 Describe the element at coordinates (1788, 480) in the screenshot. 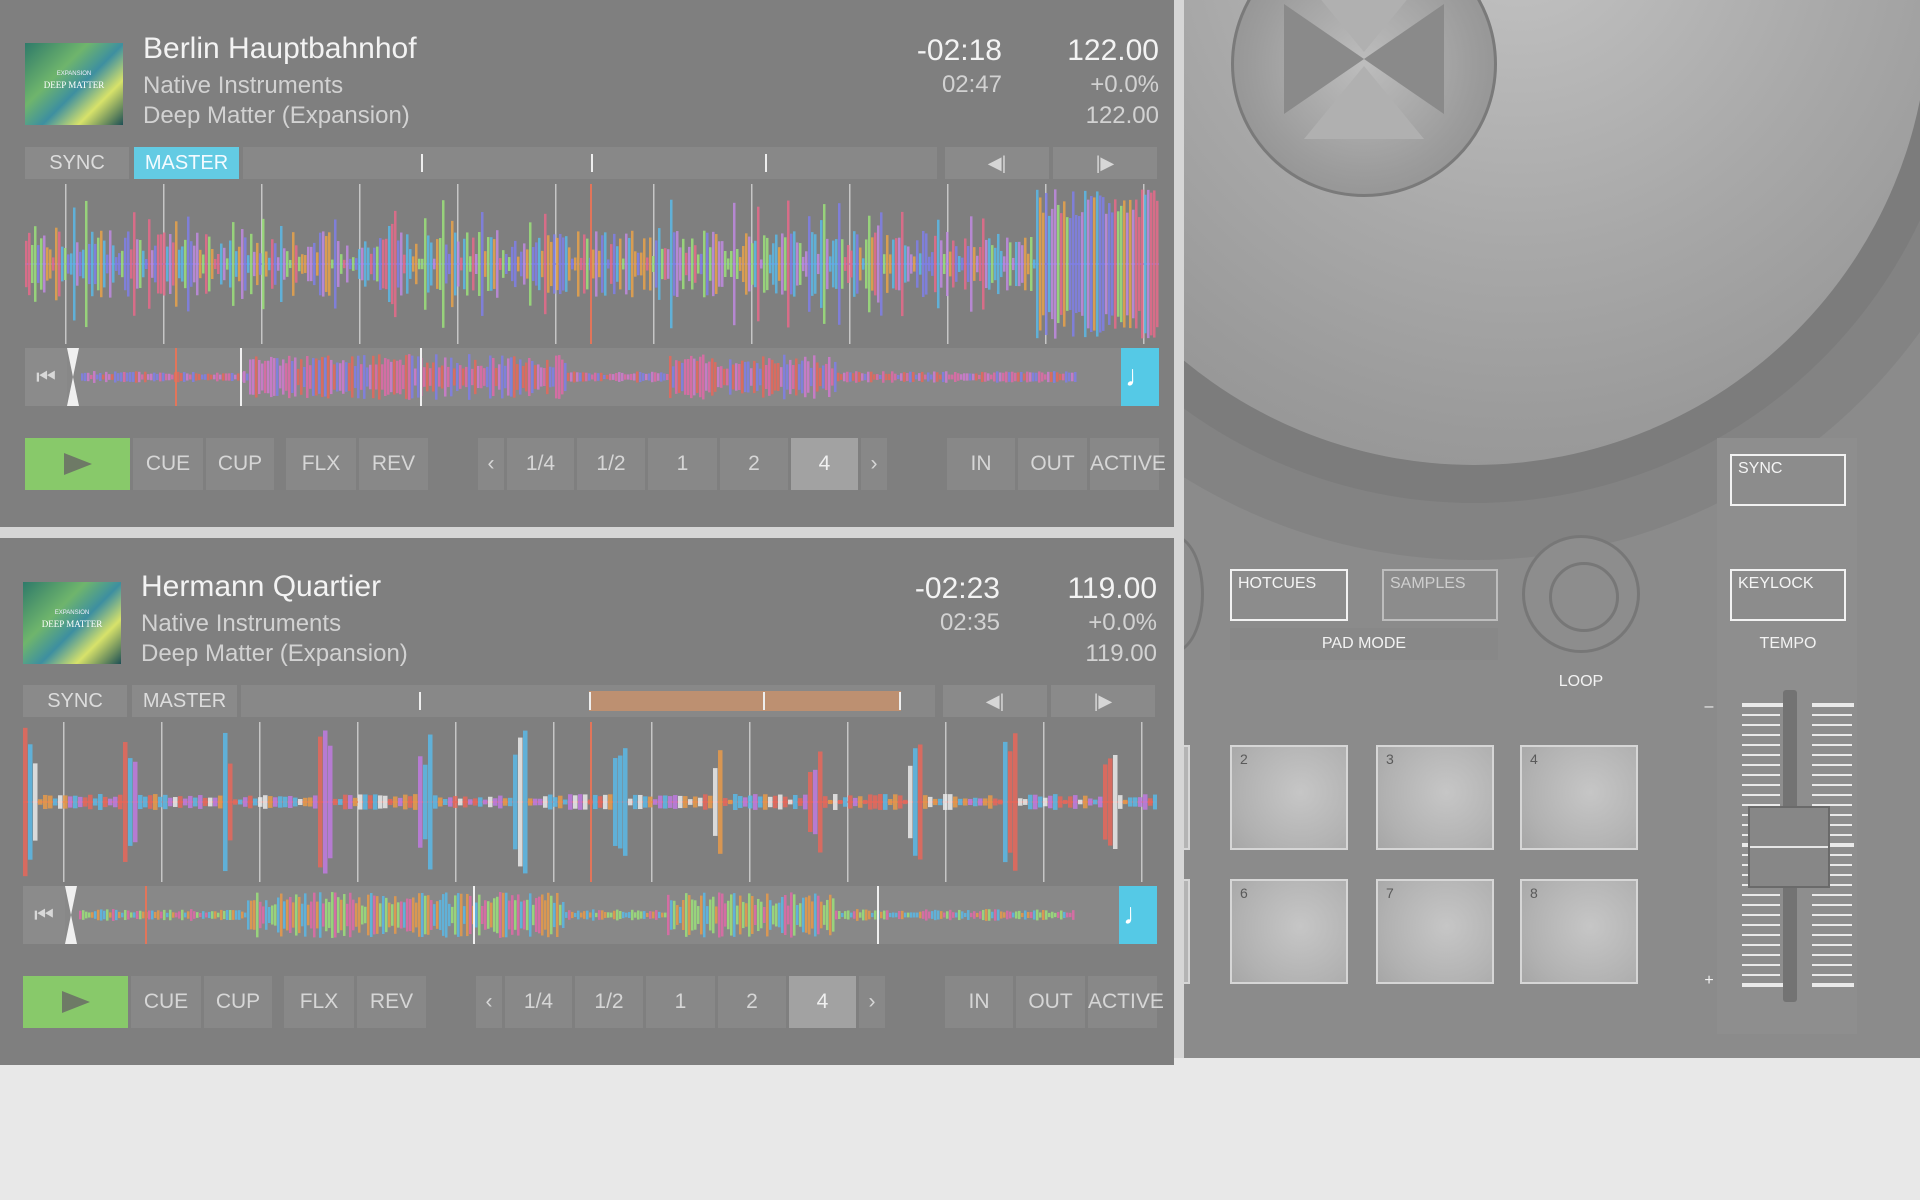

I see `hw-sync-button: SYNC` at that location.